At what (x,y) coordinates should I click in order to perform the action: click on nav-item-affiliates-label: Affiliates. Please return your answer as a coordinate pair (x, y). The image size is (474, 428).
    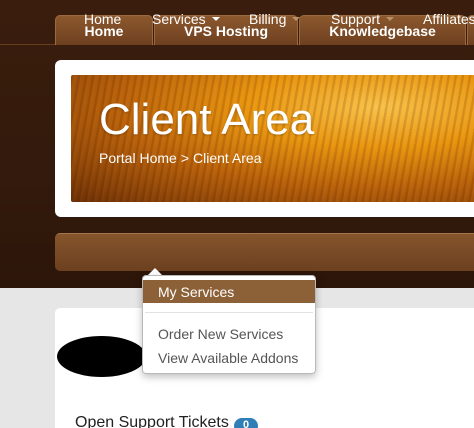
    Looking at the image, I should click on (448, 19).